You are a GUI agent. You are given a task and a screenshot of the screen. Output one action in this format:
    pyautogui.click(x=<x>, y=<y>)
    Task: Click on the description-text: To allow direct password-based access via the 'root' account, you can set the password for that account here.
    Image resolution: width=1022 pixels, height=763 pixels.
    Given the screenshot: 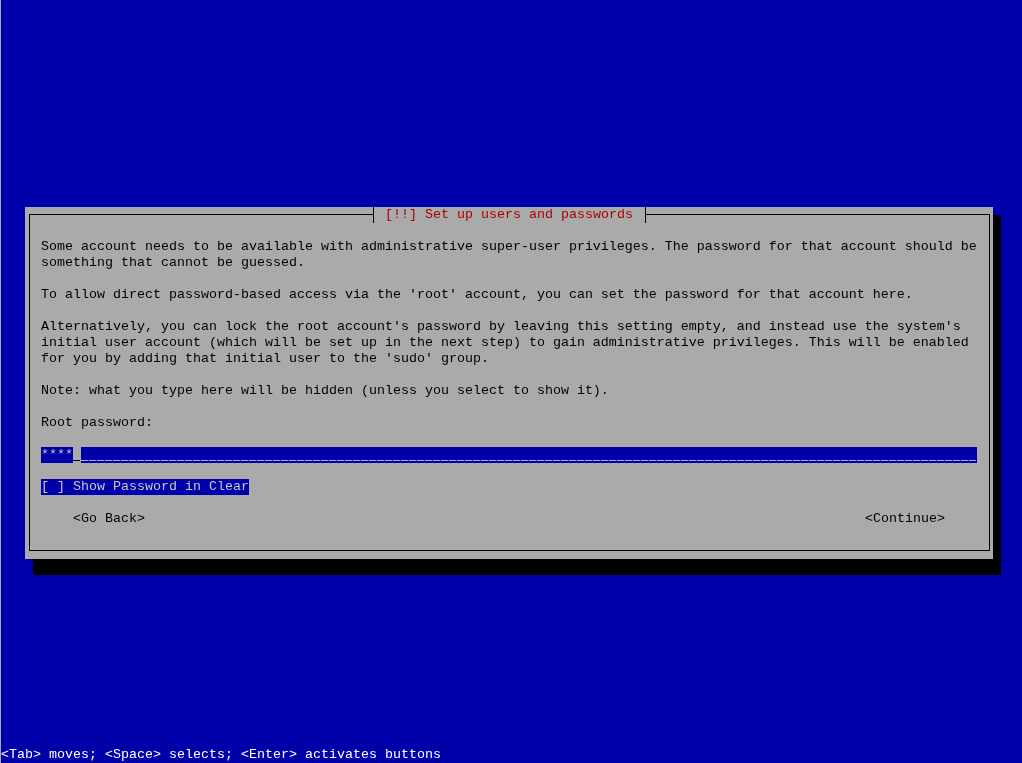 What is the action you would take?
    pyautogui.click(x=477, y=295)
    